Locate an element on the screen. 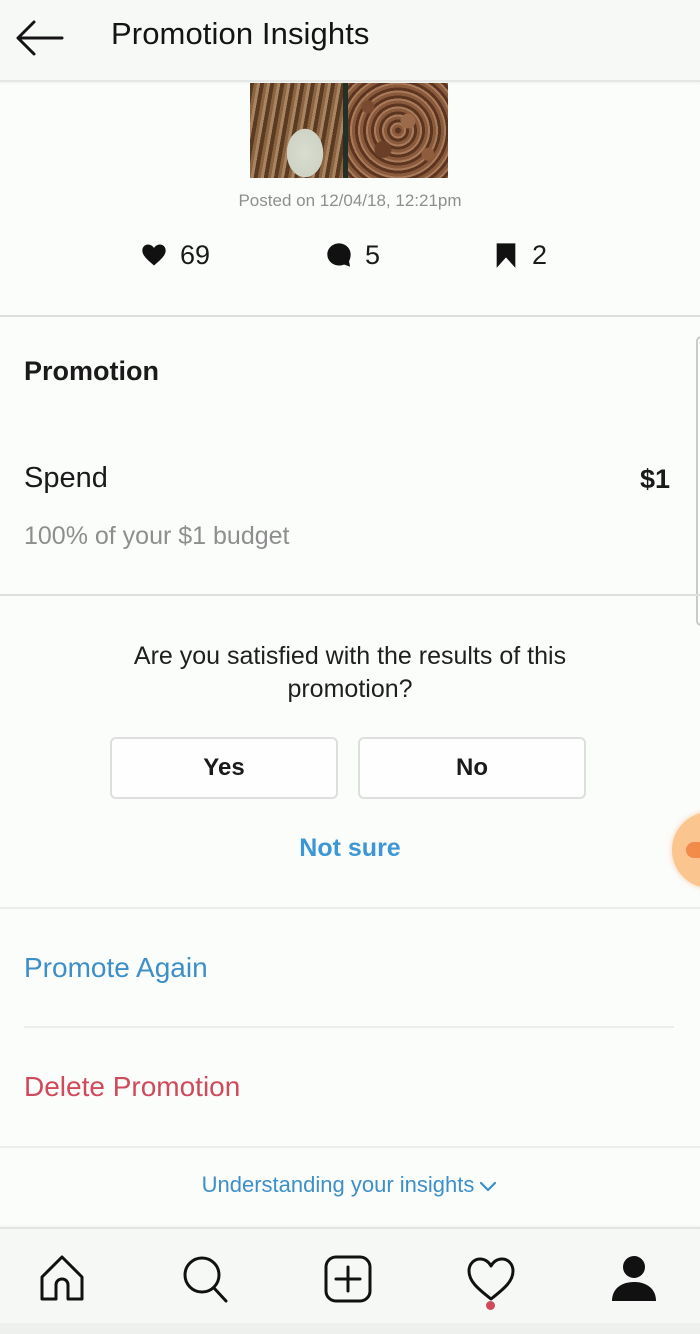 Image resolution: width=700 pixels, height=1334 pixels. comments-count: 5 is located at coordinates (373, 254).